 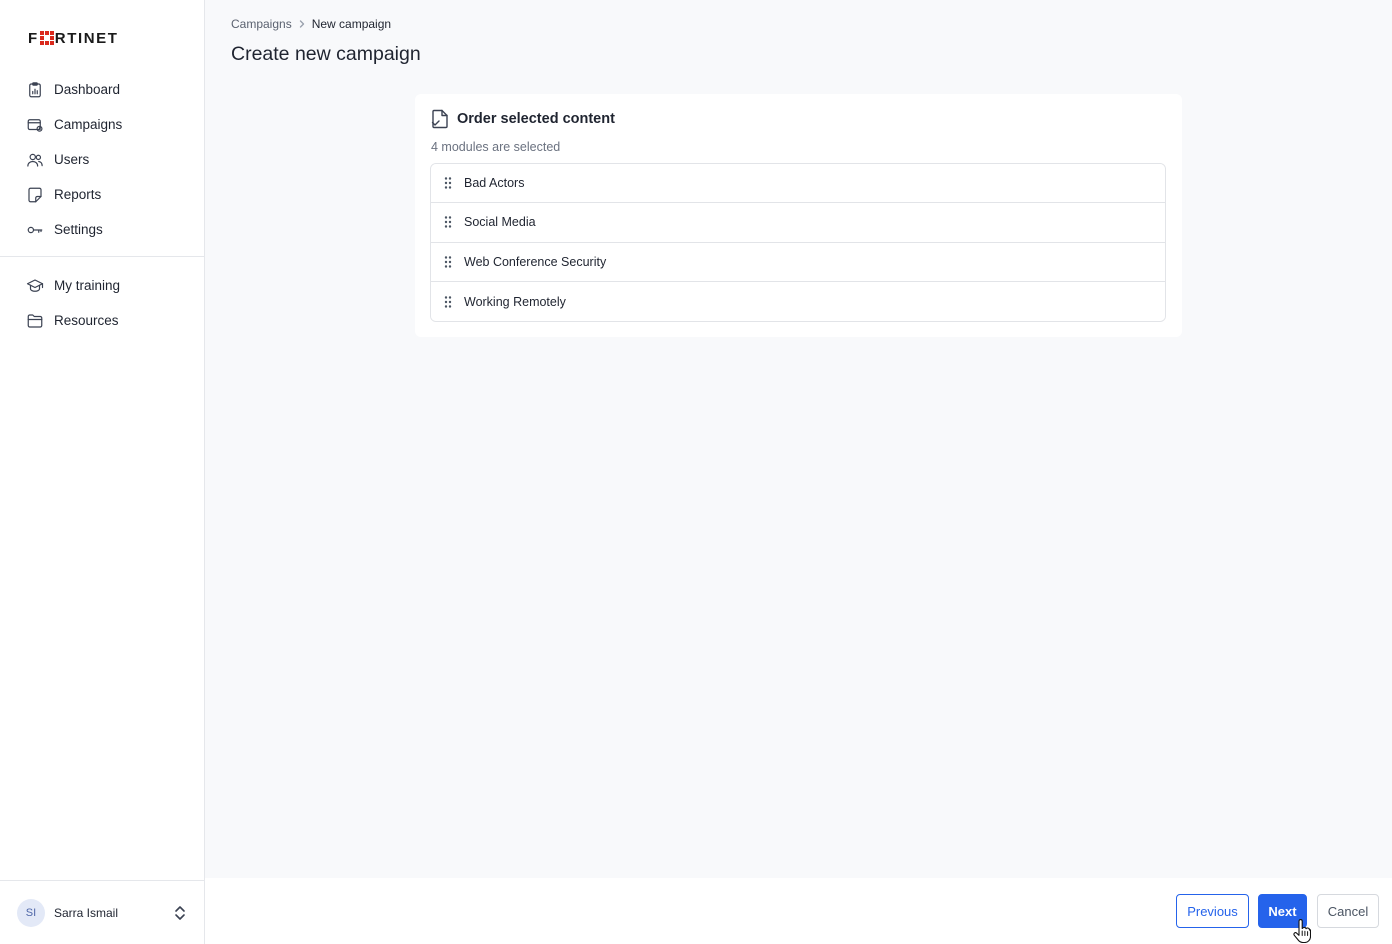 What do you see at coordinates (88, 124) in the screenshot?
I see `sidebar-item-label: Campaigns` at bounding box center [88, 124].